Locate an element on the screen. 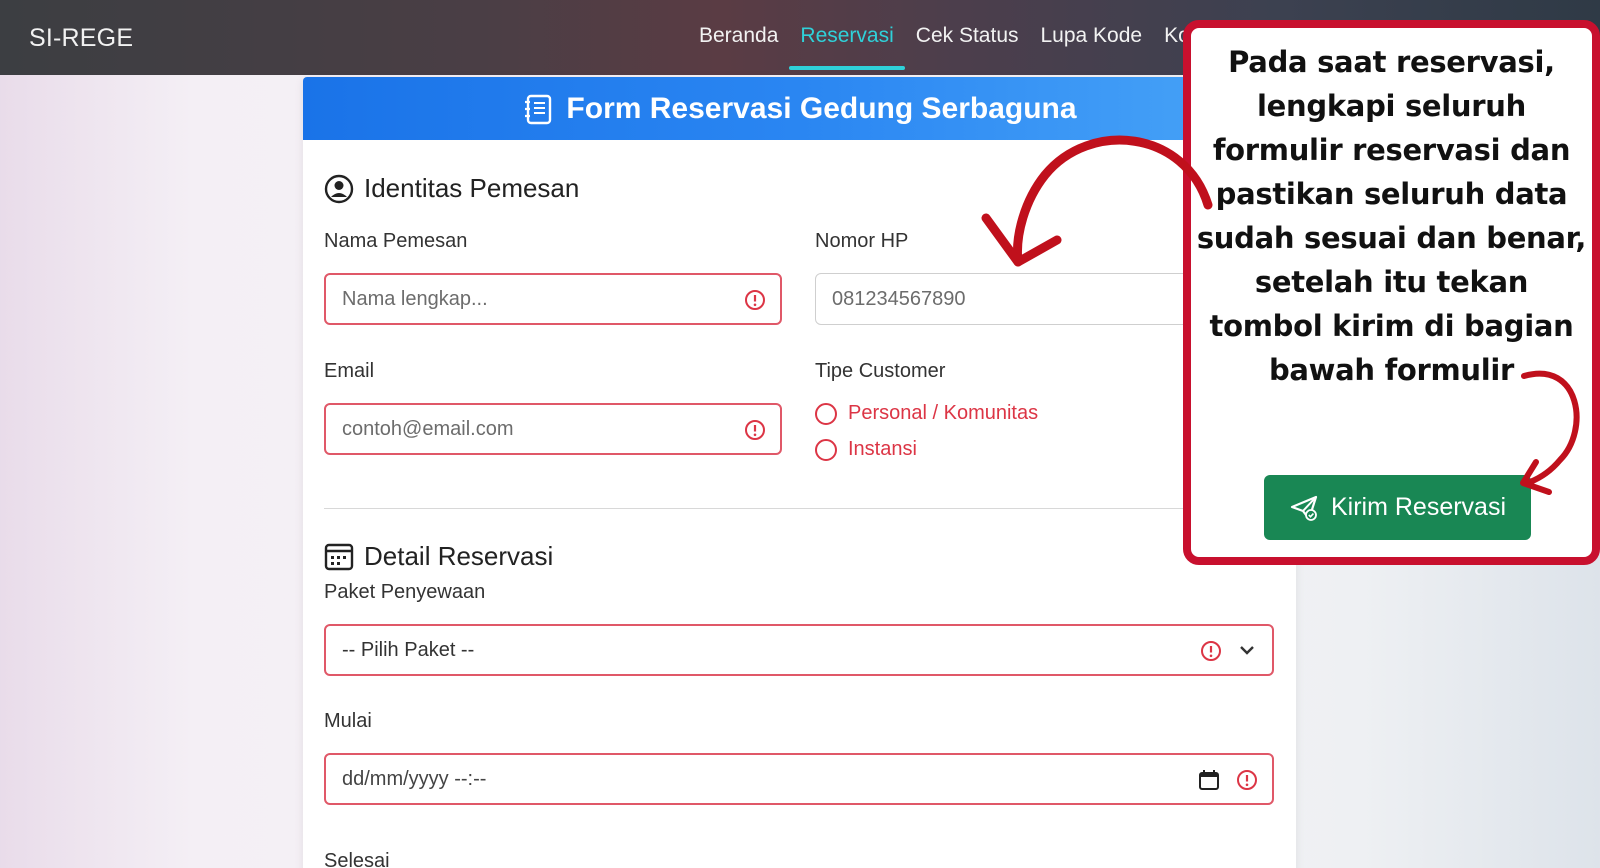  customer-type-label: Tipe Customer is located at coordinates (880, 371).